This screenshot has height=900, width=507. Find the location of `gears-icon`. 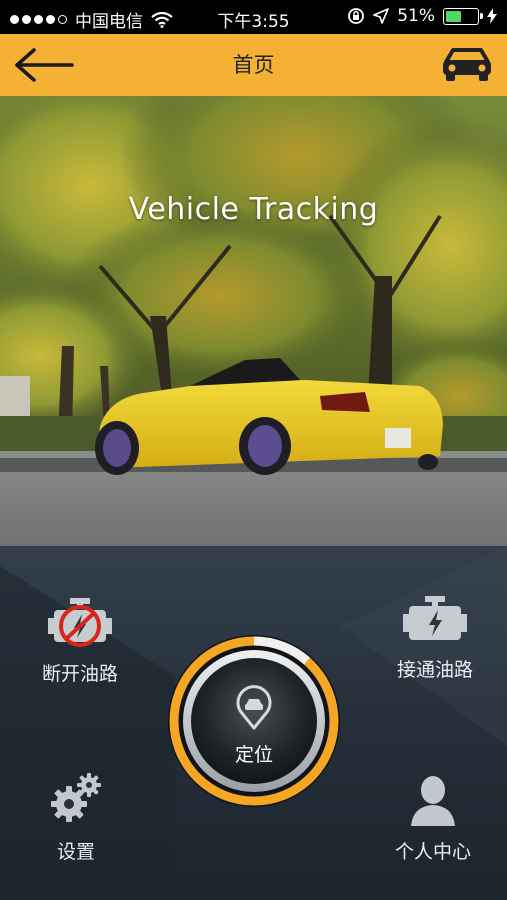

gears-icon is located at coordinates (76, 797).